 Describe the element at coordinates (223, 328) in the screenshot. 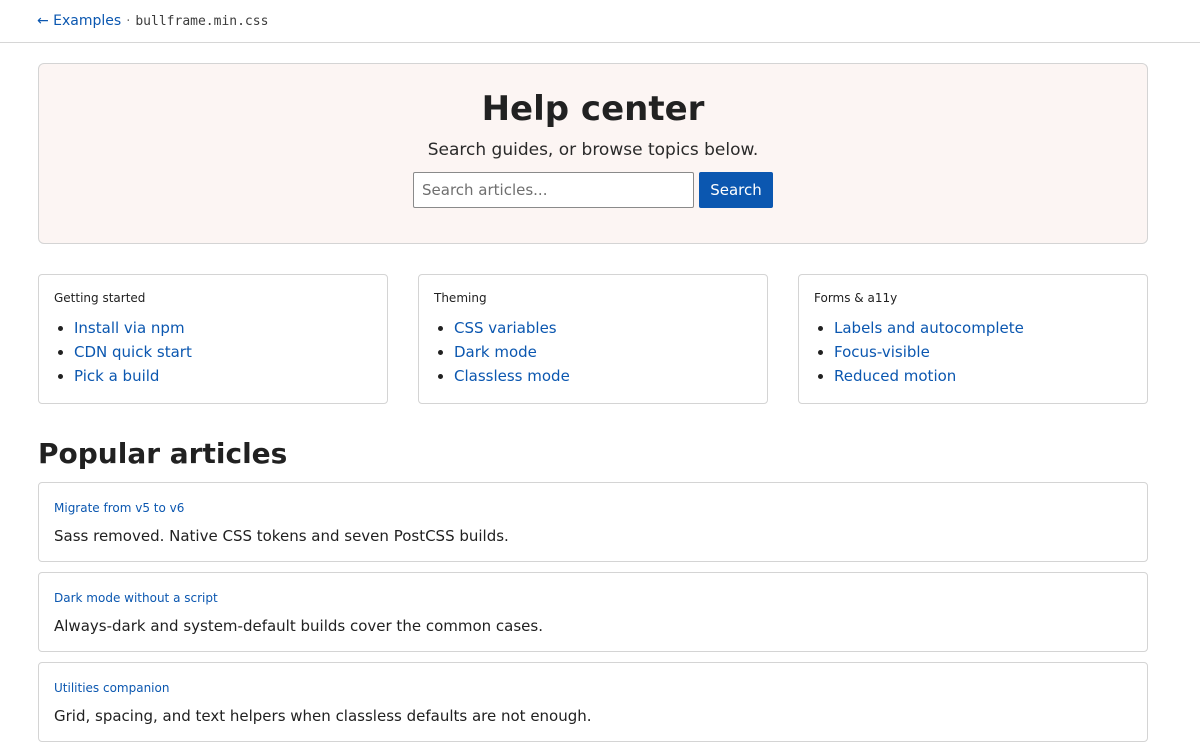

I see `list-item: Install via npm` at that location.